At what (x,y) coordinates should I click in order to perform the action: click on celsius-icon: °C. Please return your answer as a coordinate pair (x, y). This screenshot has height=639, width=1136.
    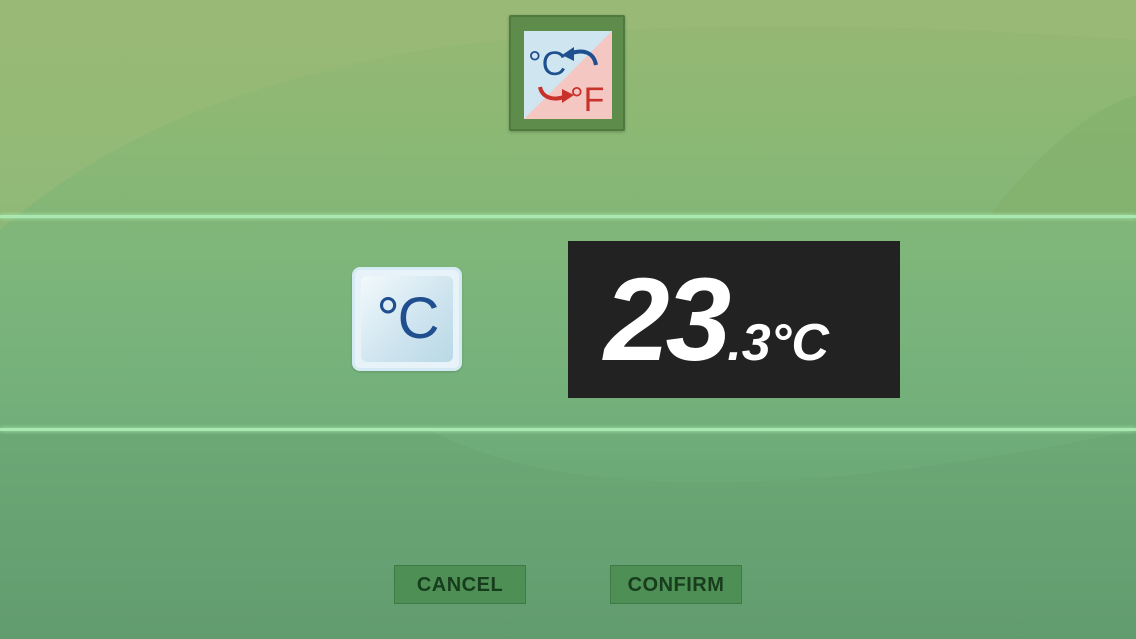
    Looking at the image, I should click on (407, 318).